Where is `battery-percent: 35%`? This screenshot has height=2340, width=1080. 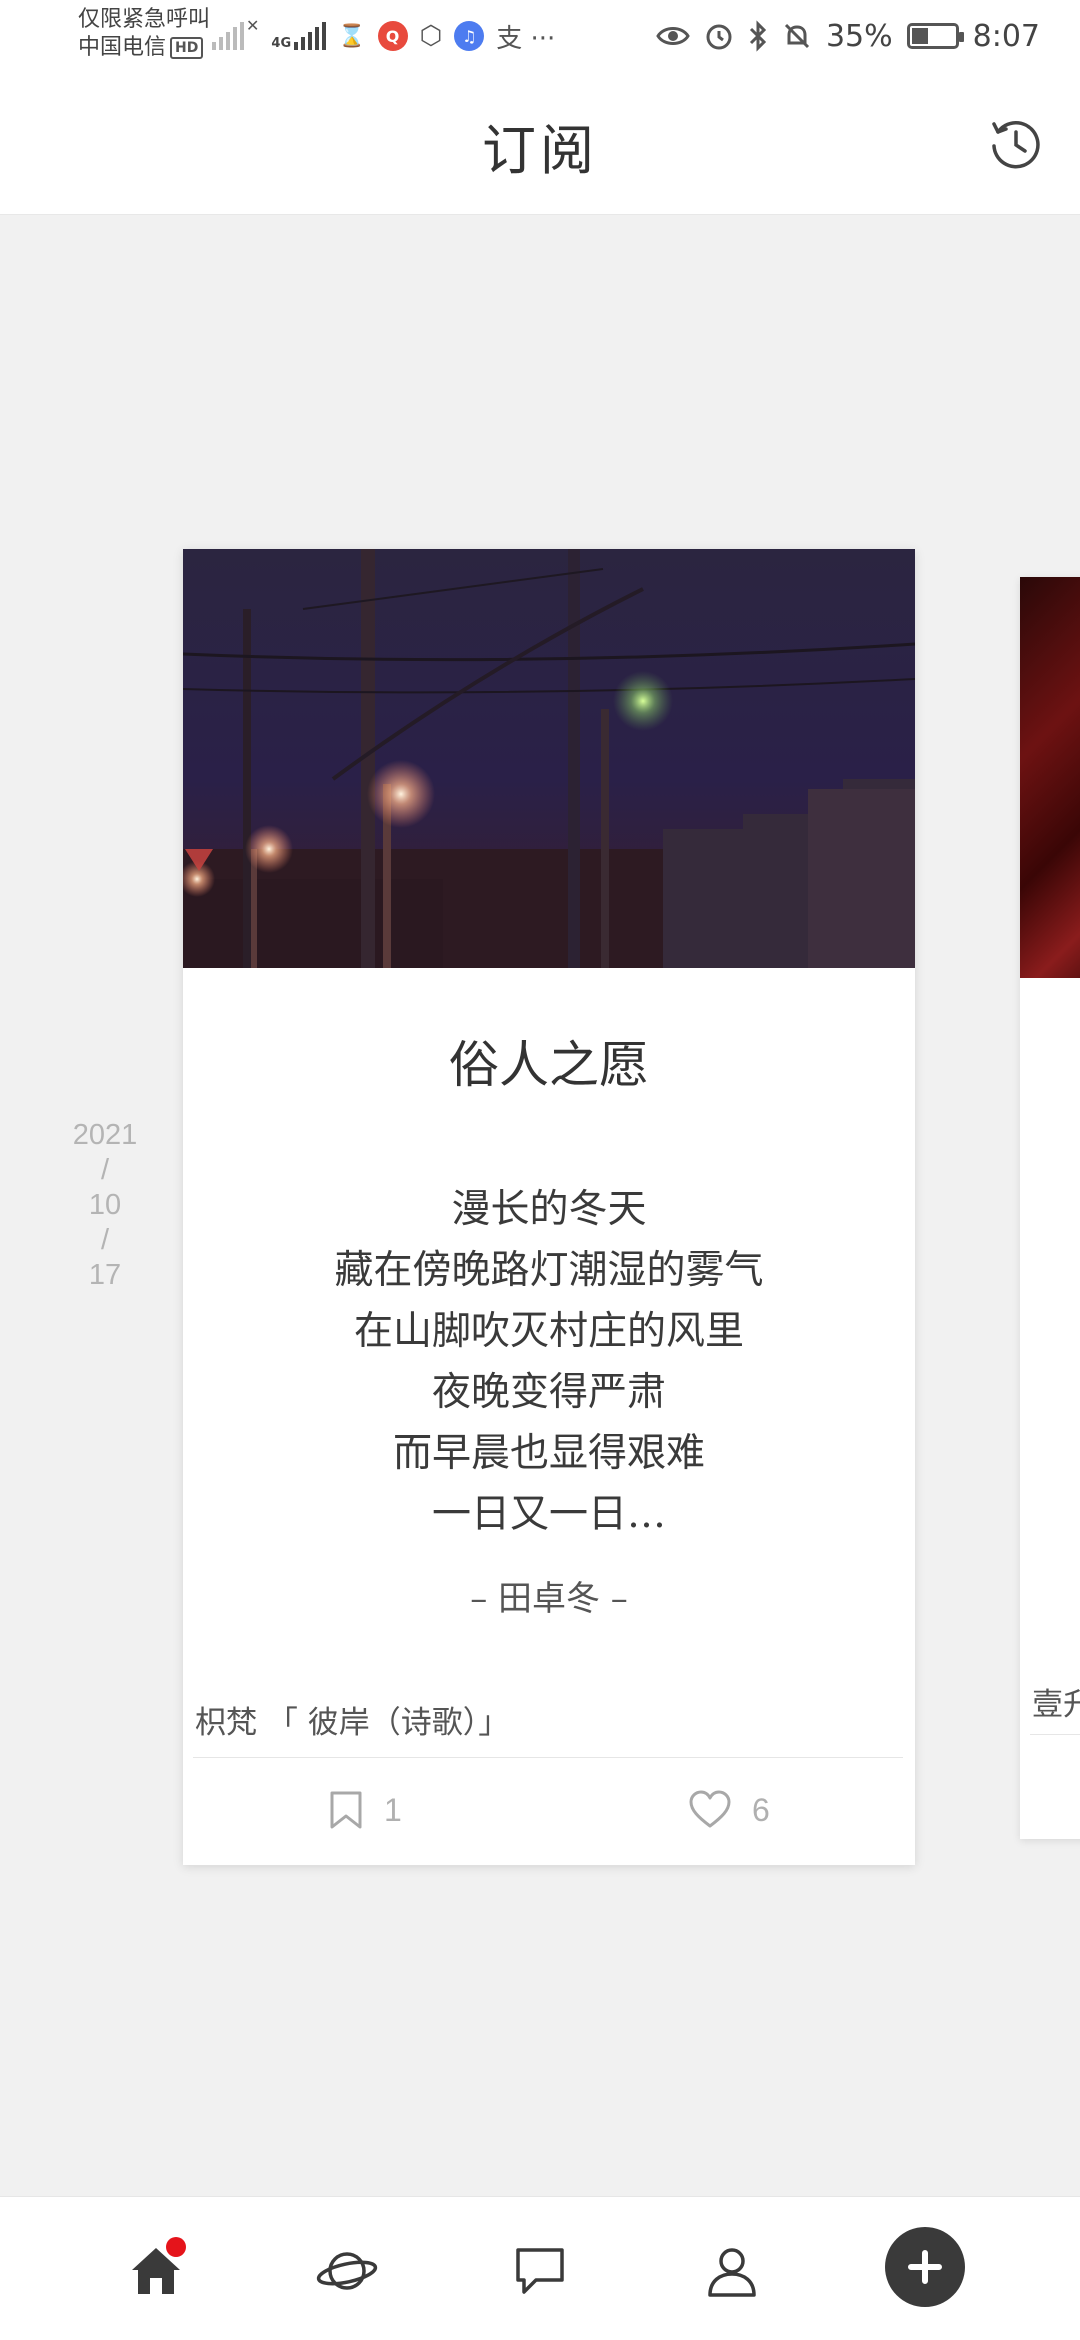 battery-percent: 35% is located at coordinates (859, 36).